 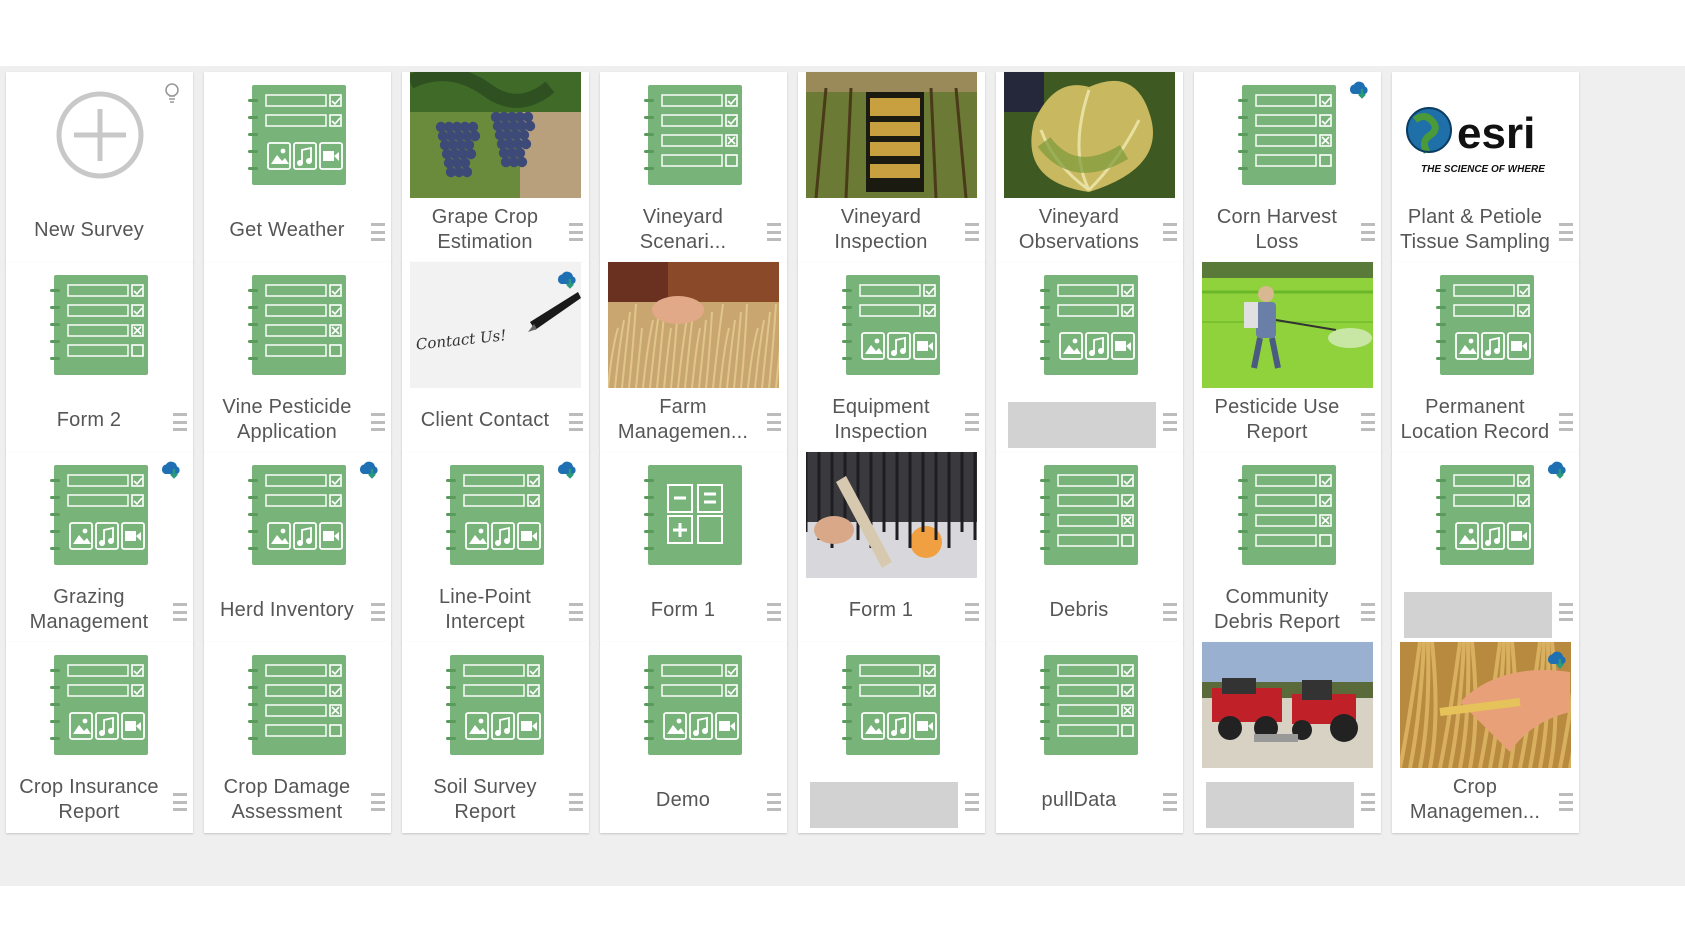 What do you see at coordinates (297, 547) in the screenshot?
I see `survey-card: Herd Inventory` at bounding box center [297, 547].